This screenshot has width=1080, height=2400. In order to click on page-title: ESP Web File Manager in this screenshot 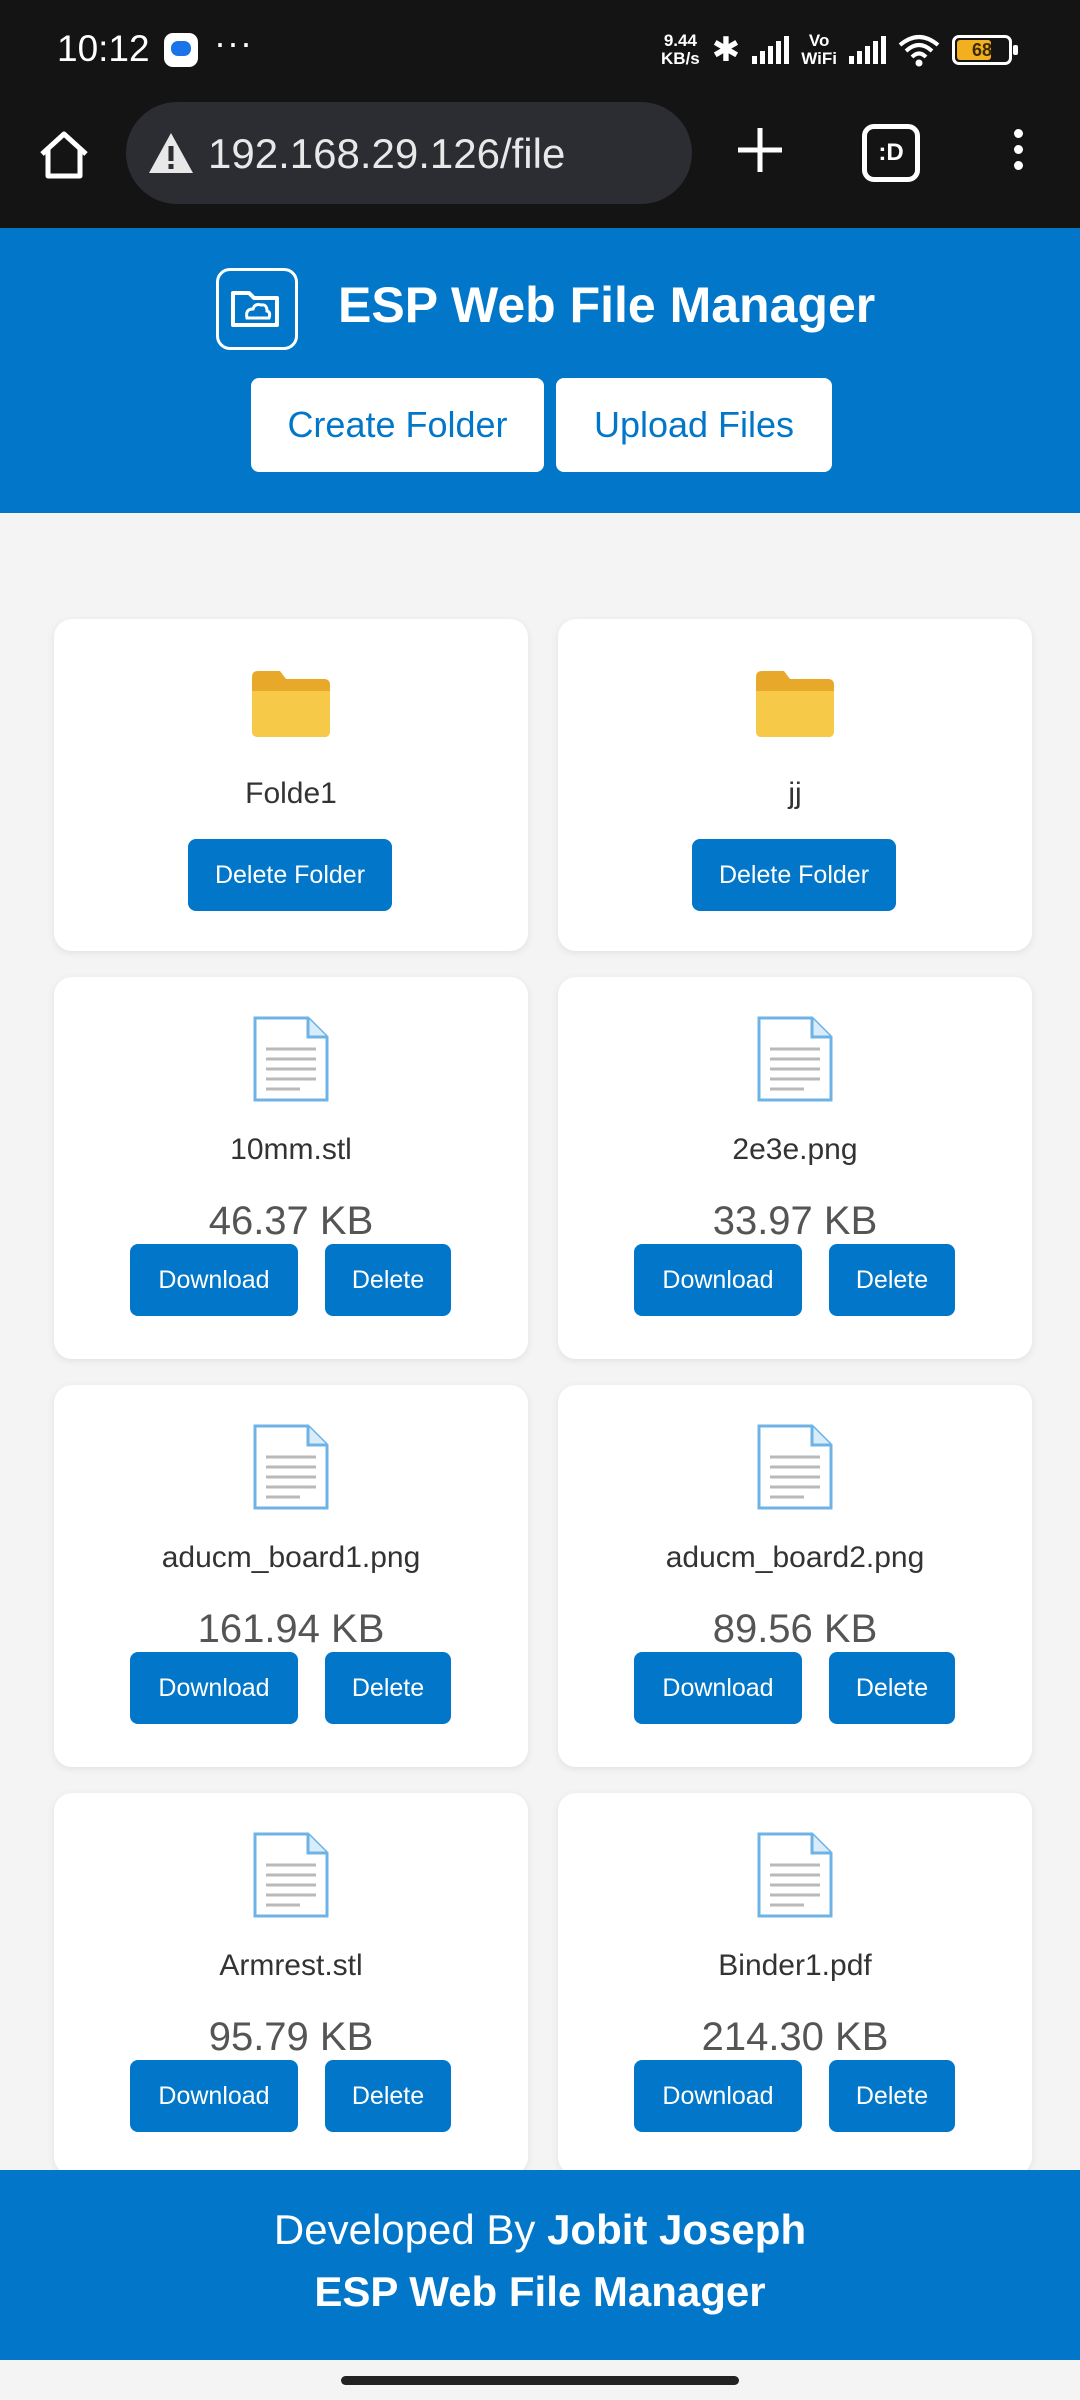, I will do `click(607, 305)`.